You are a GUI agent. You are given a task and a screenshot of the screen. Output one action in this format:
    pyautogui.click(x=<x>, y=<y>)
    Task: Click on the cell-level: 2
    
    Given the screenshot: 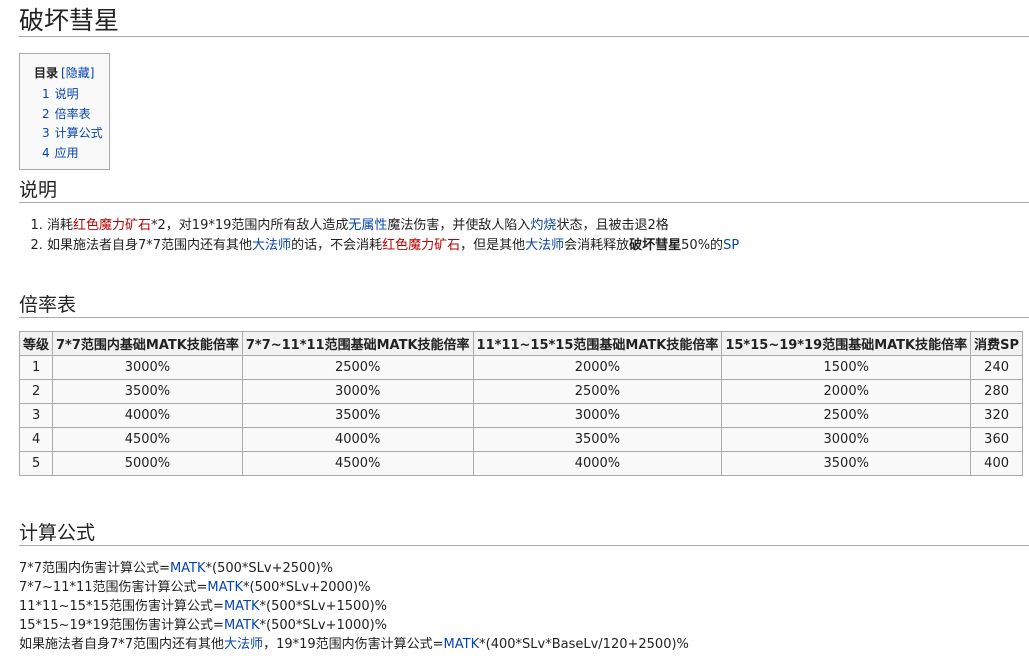 What is the action you would take?
    pyautogui.click(x=36, y=391)
    